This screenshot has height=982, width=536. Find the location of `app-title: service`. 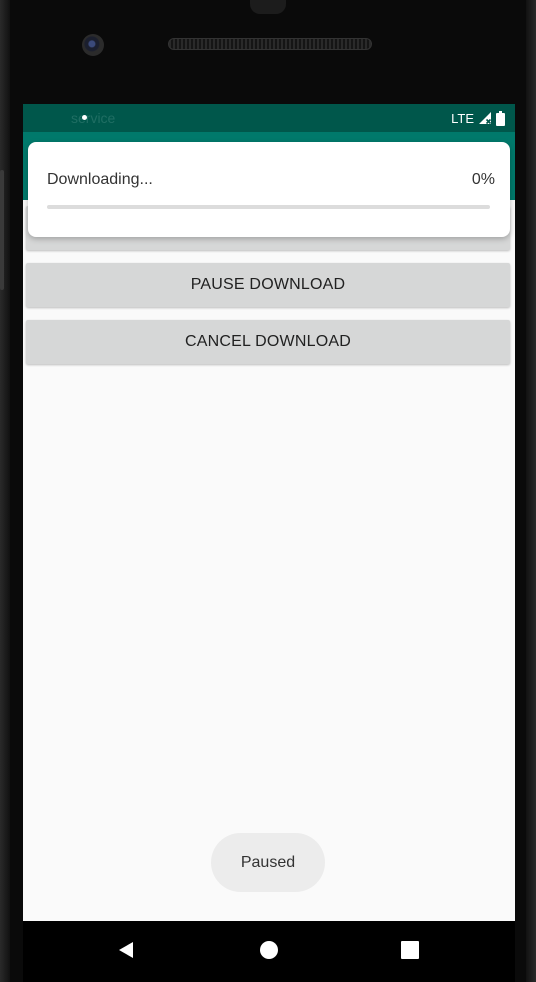

app-title: service is located at coordinates (93, 118).